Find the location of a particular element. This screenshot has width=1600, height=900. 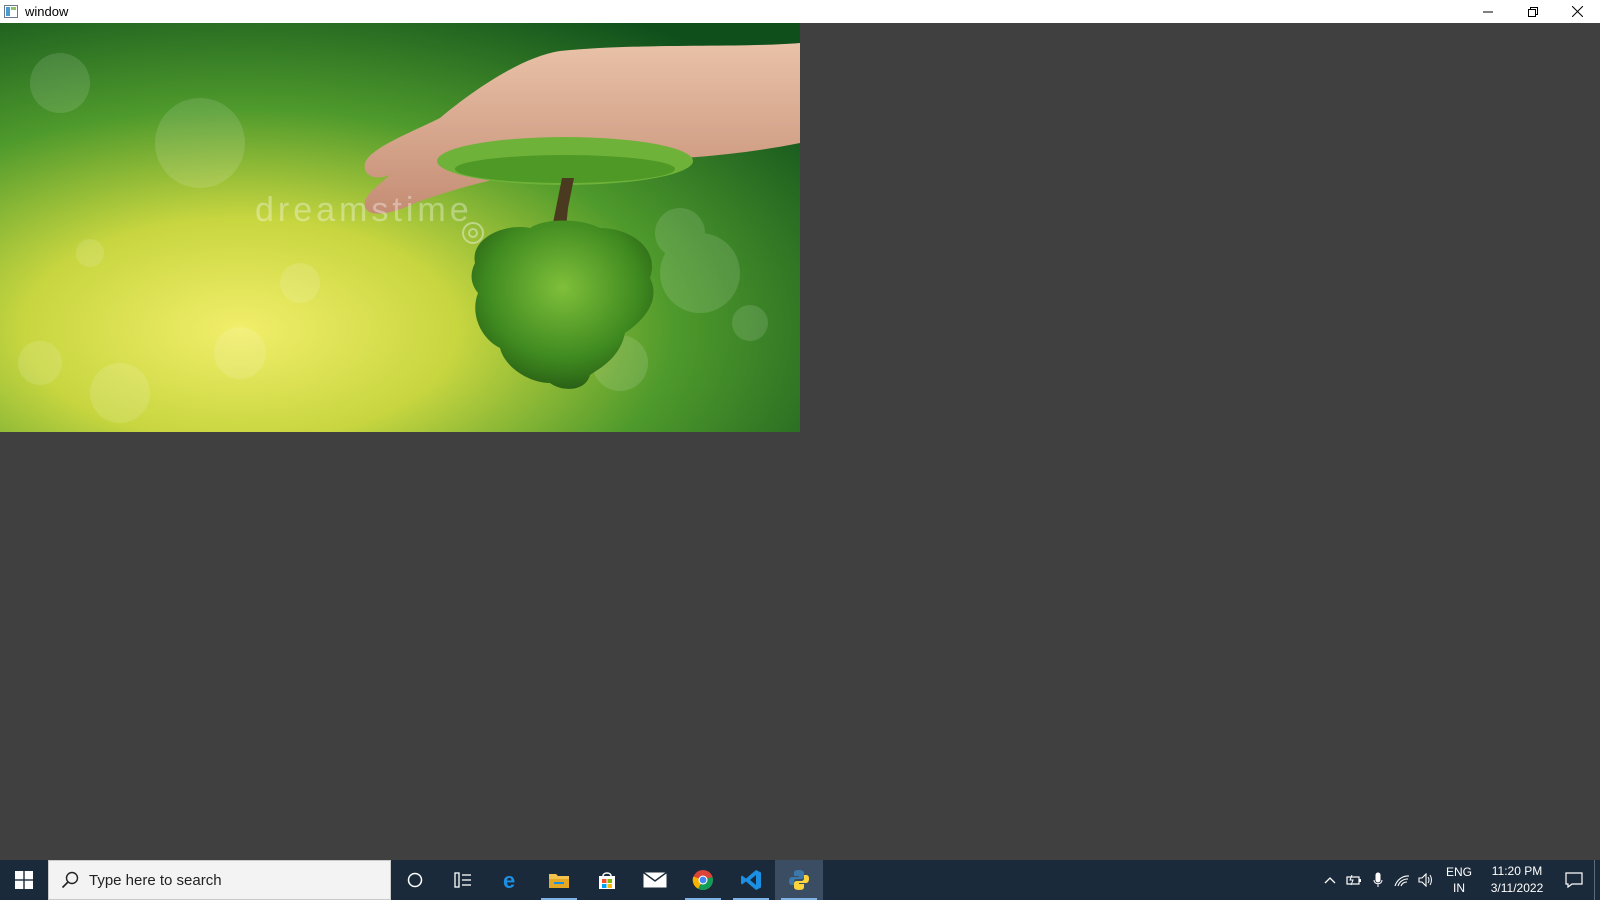

file-explorer-icon is located at coordinates (559, 881).